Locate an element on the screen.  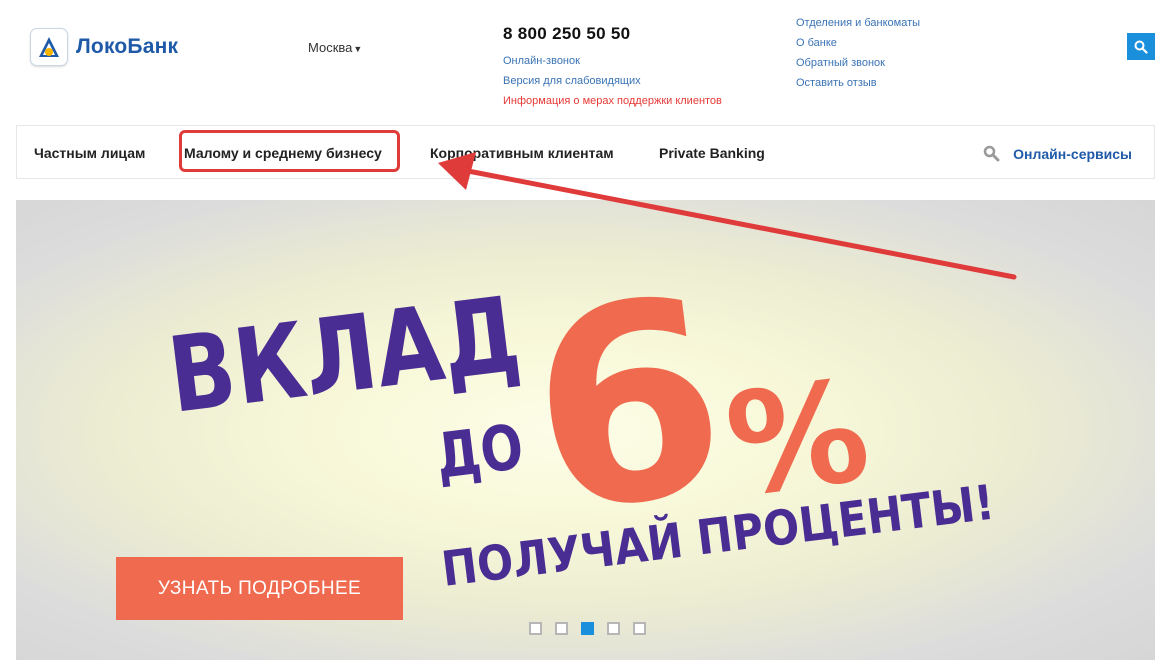
nav-item-private: Частным лицам is located at coordinates (89, 153).